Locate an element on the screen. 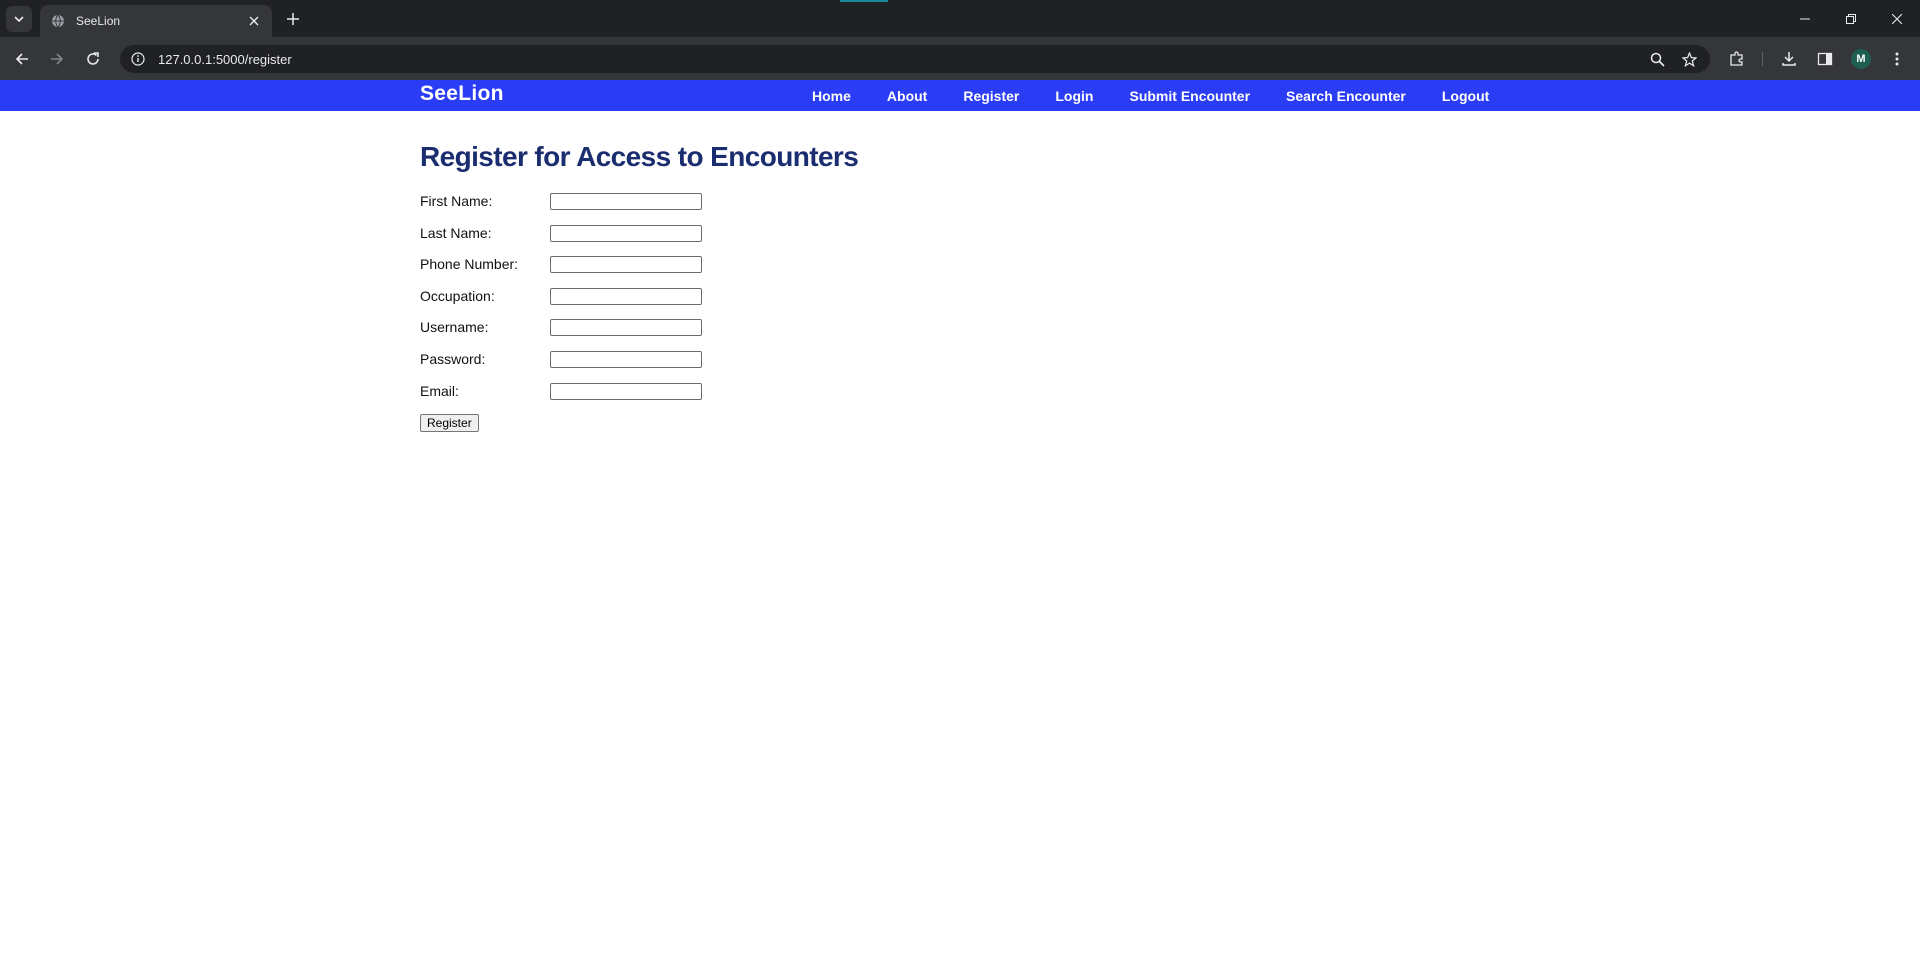 The width and height of the screenshot is (1920, 970). side-panel-button is located at coordinates (1825, 59).